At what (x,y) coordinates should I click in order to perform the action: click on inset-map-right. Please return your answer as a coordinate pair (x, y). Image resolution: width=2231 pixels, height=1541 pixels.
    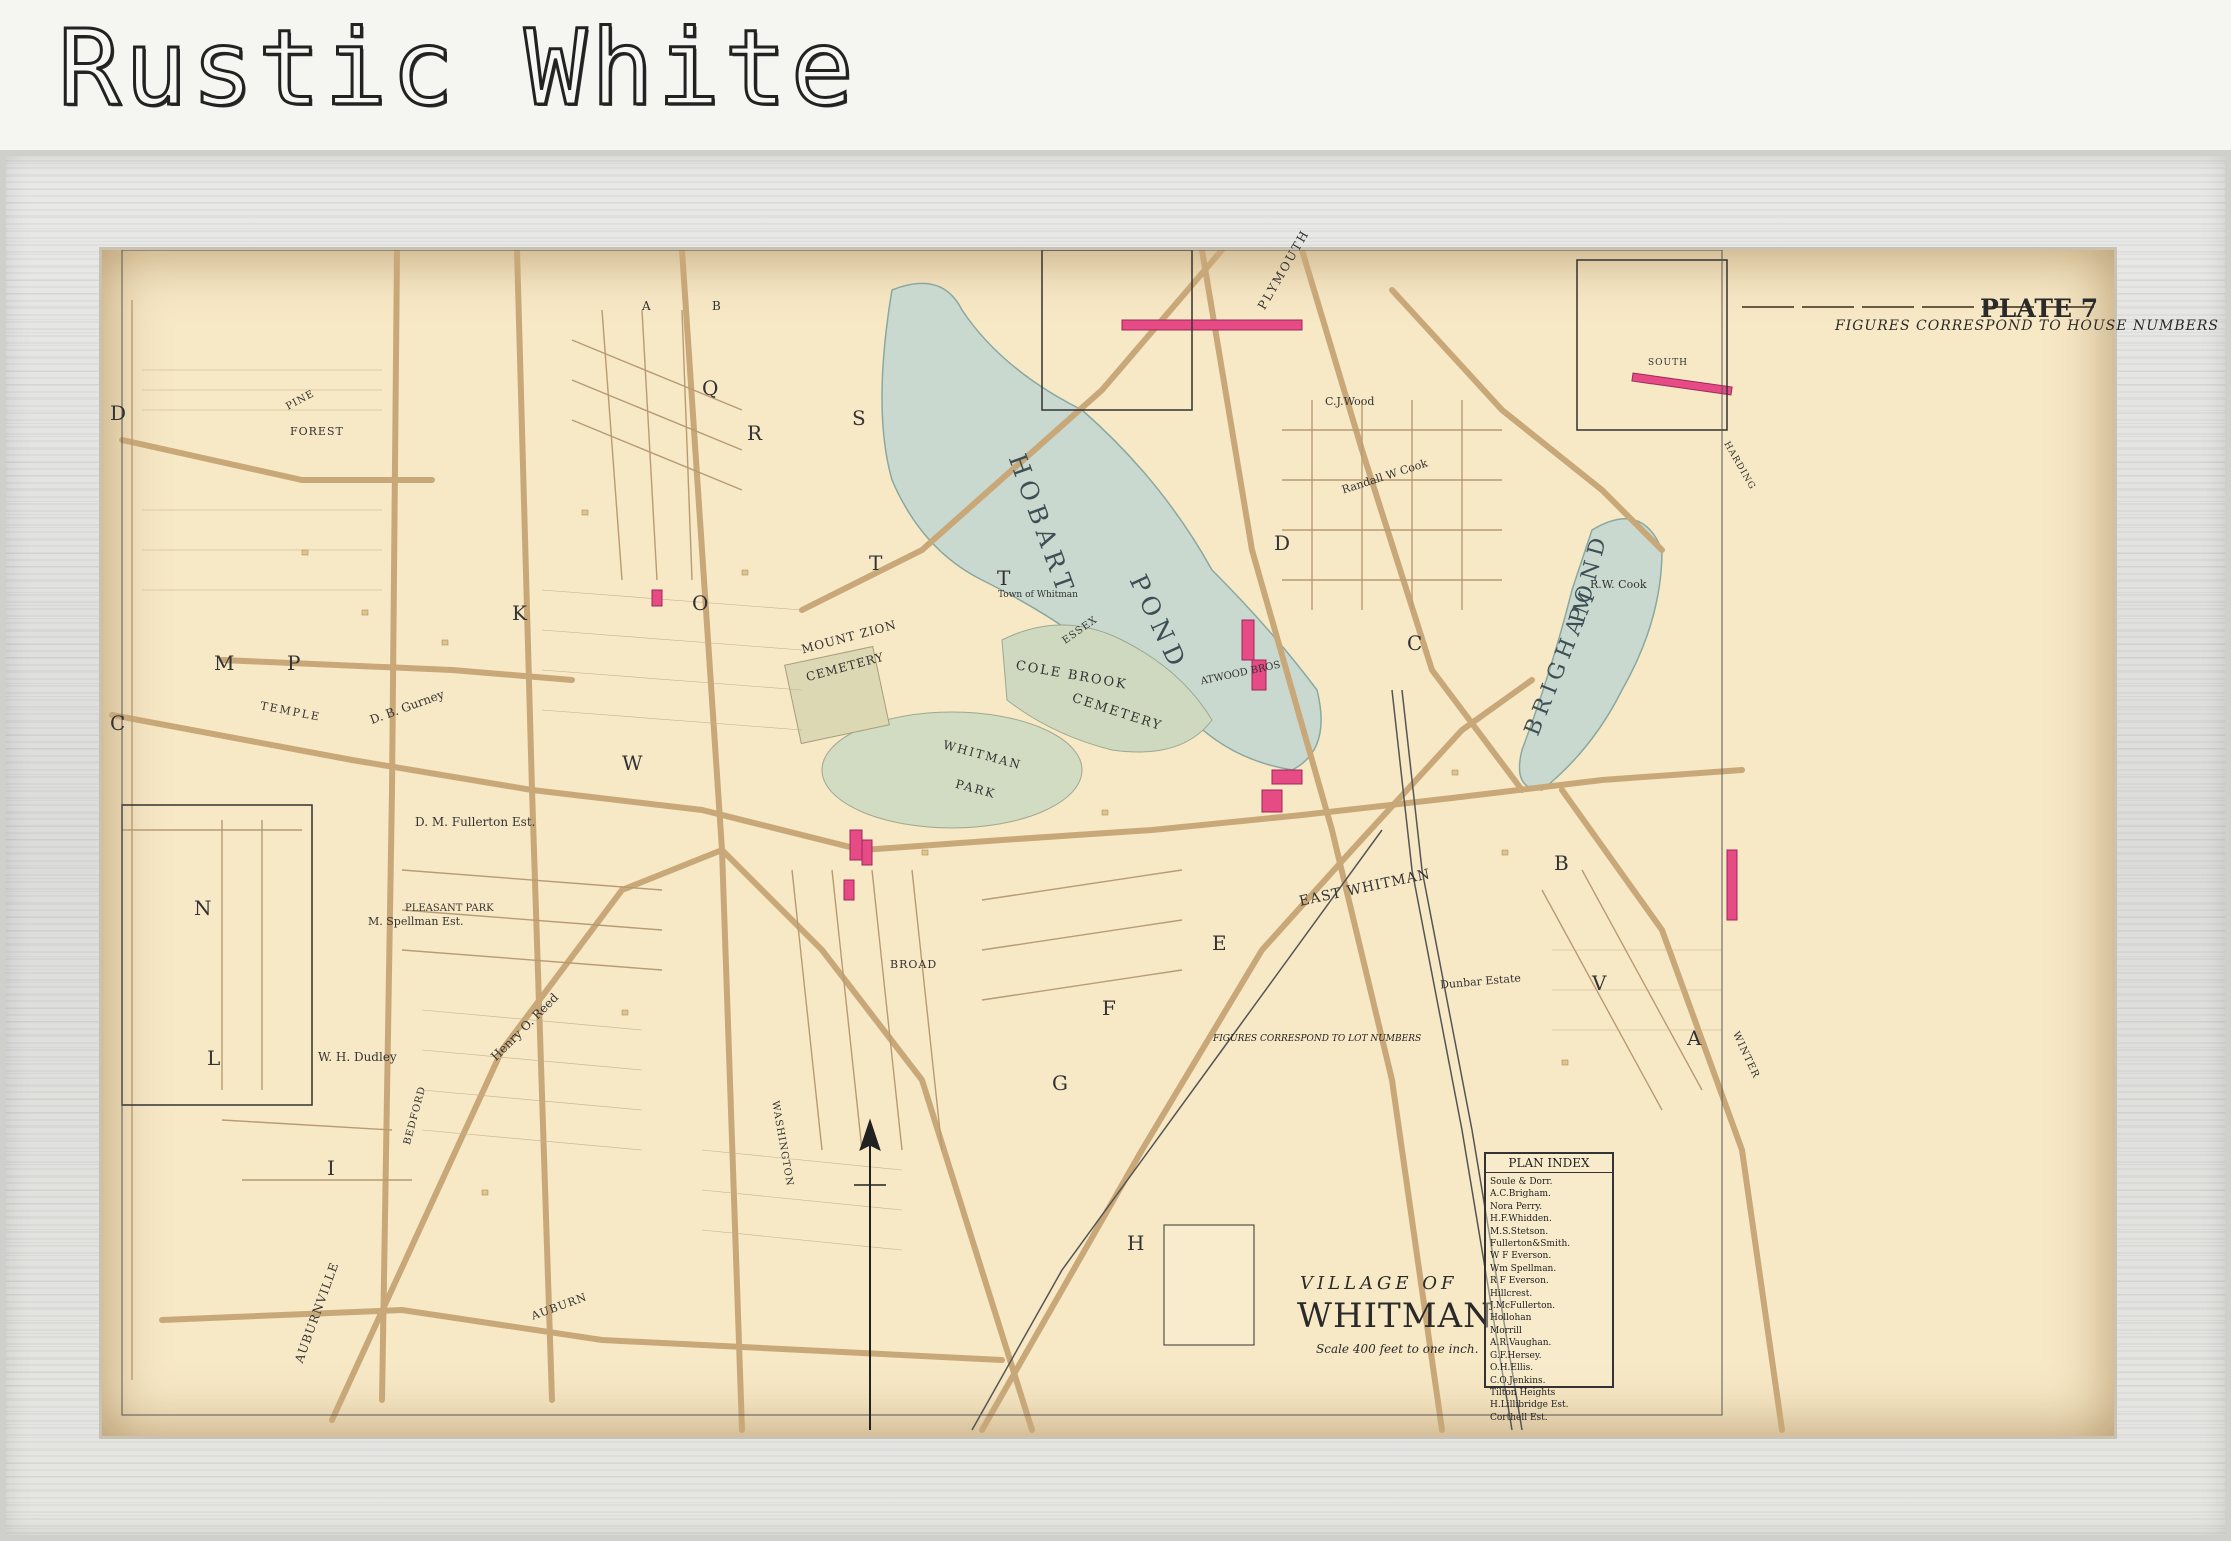
    Looking at the image, I should click on (1652, 345).